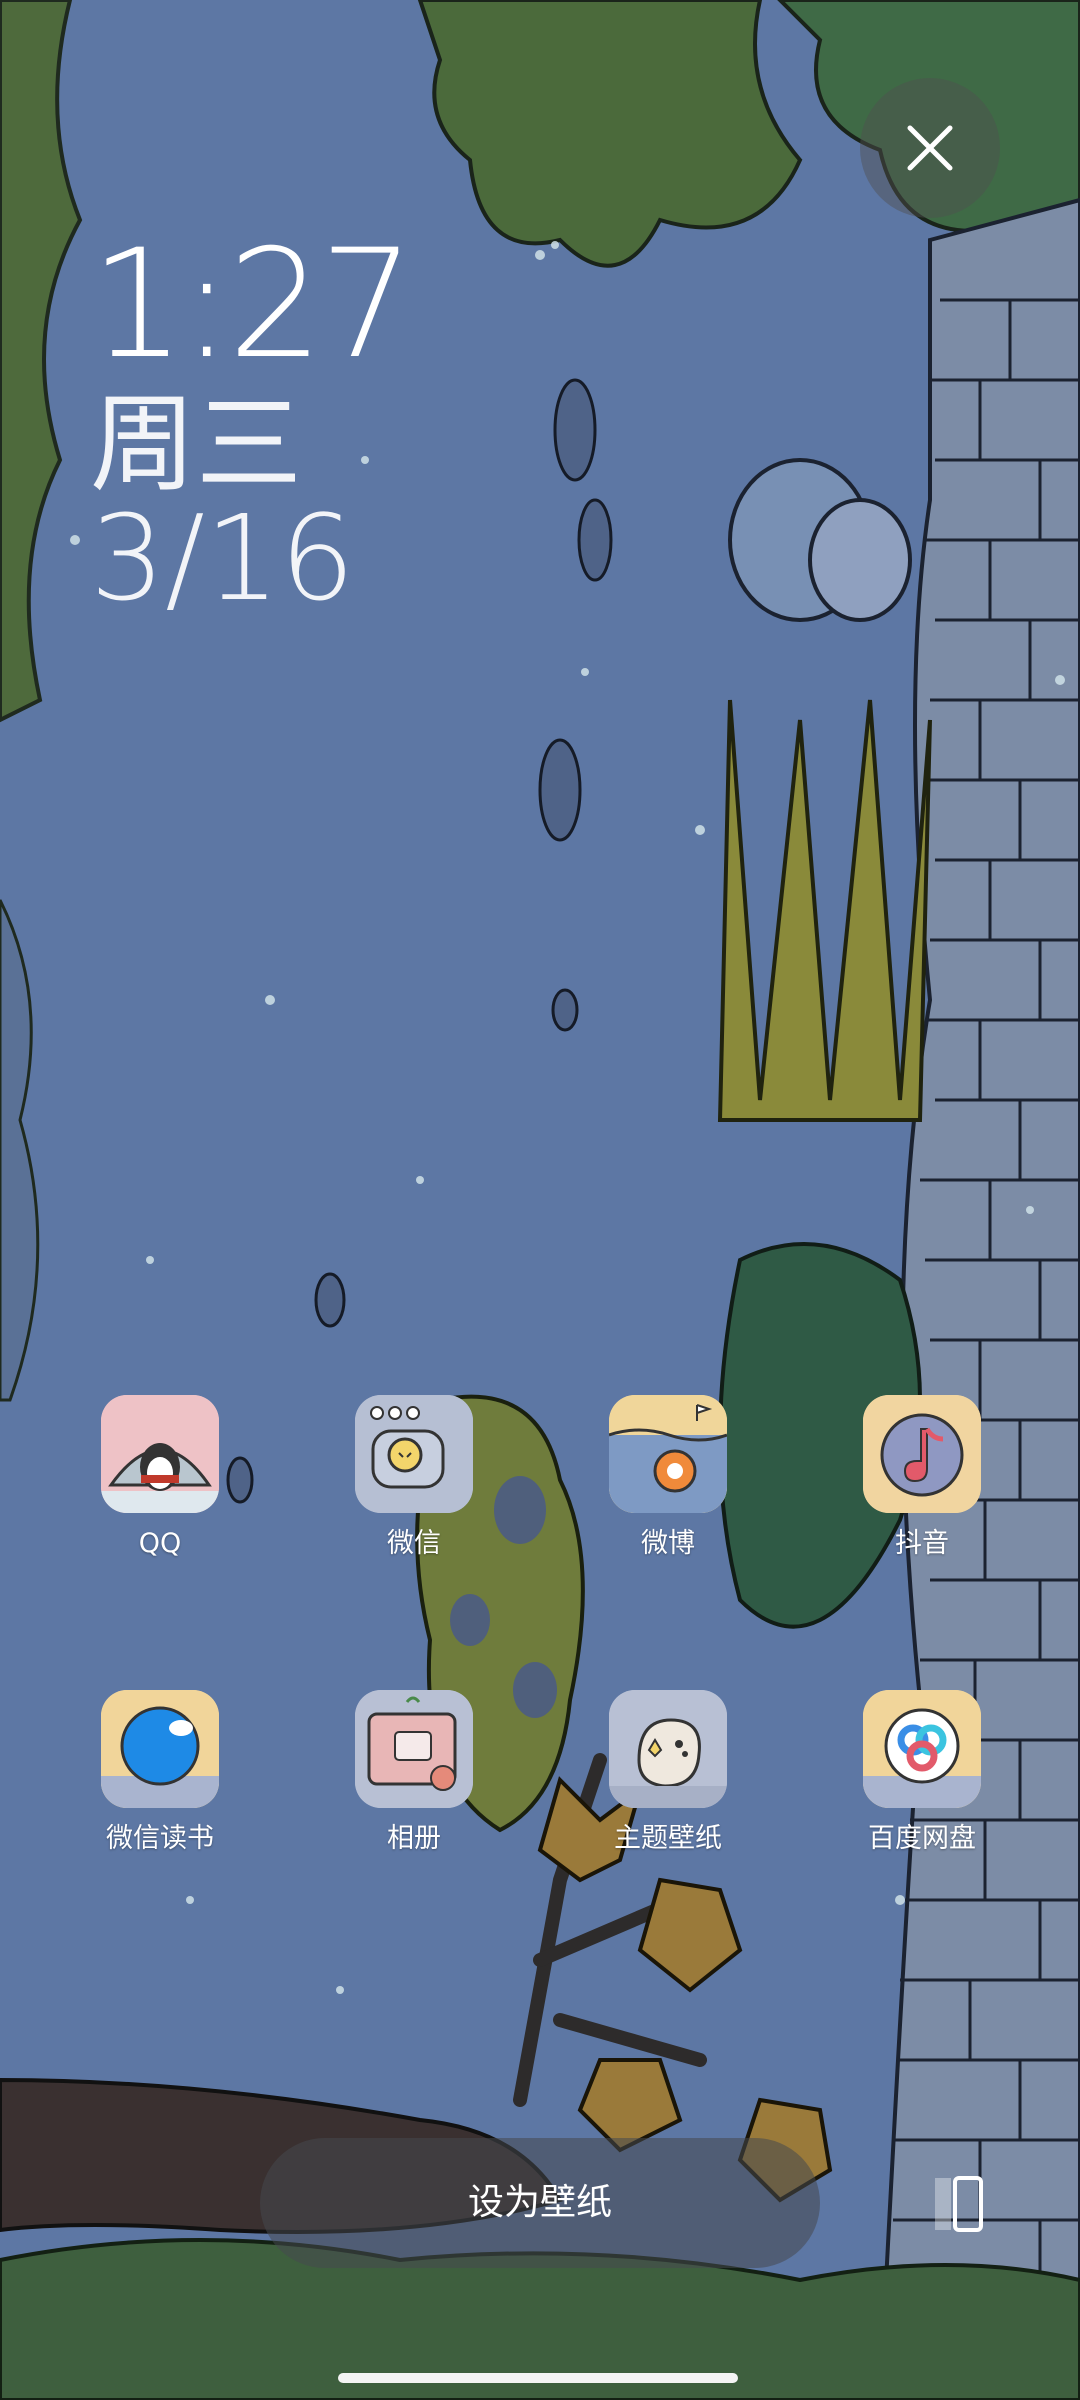 The height and width of the screenshot is (2400, 1080). I want to click on home-indicator, so click(538, 2378).